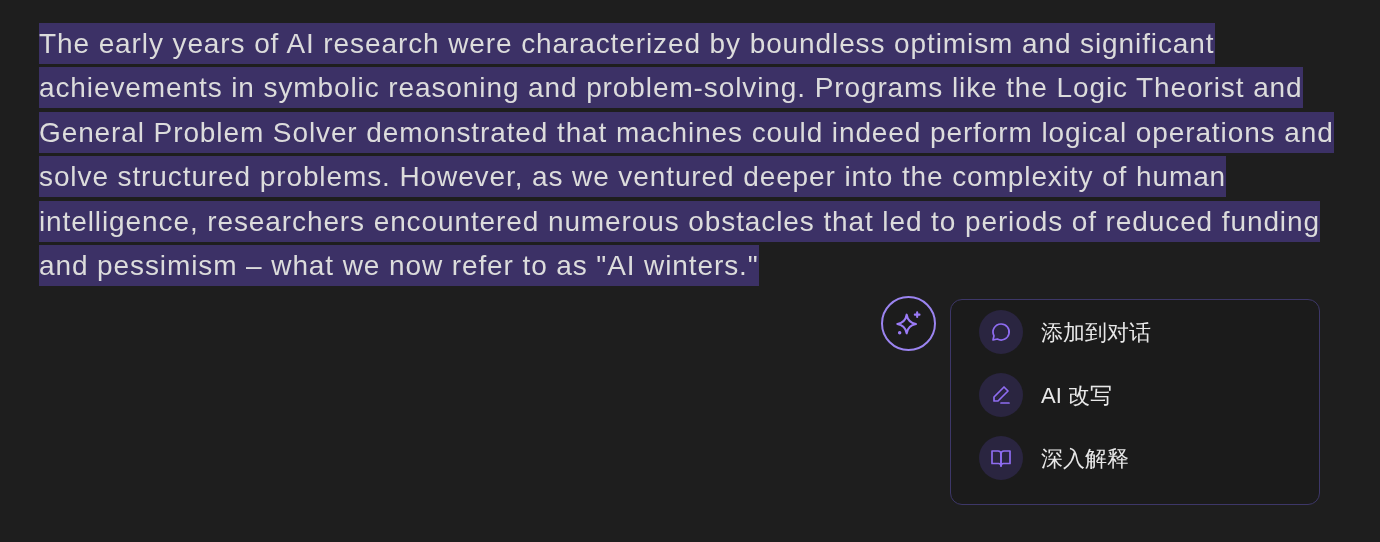 This screenshot has width=1380, height=542. I want to click on menu-item-label: AI 改写, so click(1076, 395).